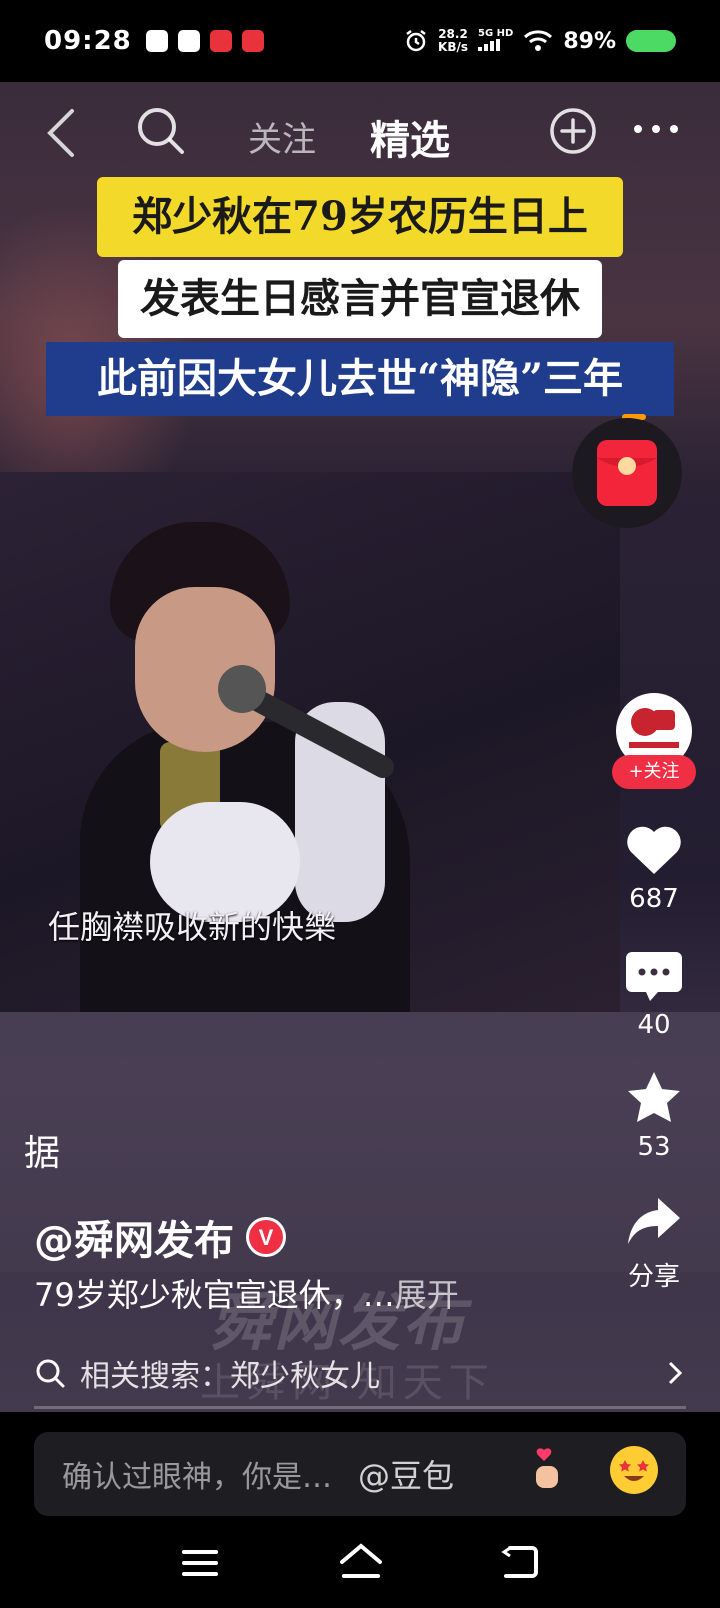  What do you see at coordinates (675, 1373) in the screenshot?
I see `chevron-right-icon` at bounding box center [675, 1373].